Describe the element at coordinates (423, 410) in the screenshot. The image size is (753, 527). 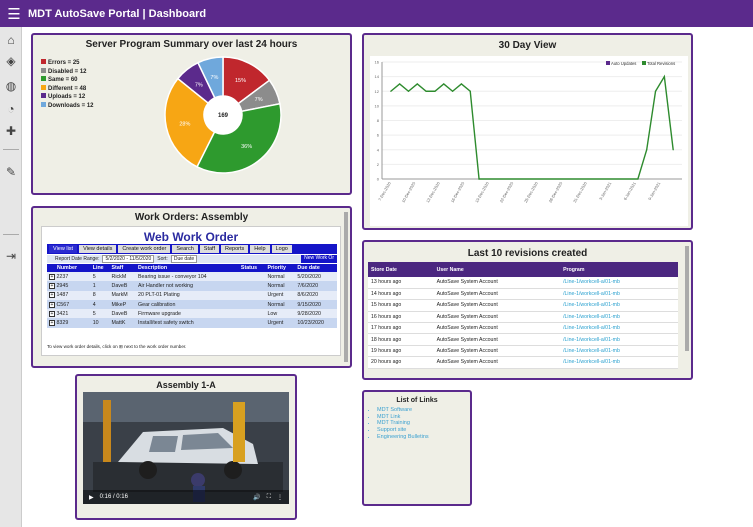
I see `link-item: MDT Software` at that location.